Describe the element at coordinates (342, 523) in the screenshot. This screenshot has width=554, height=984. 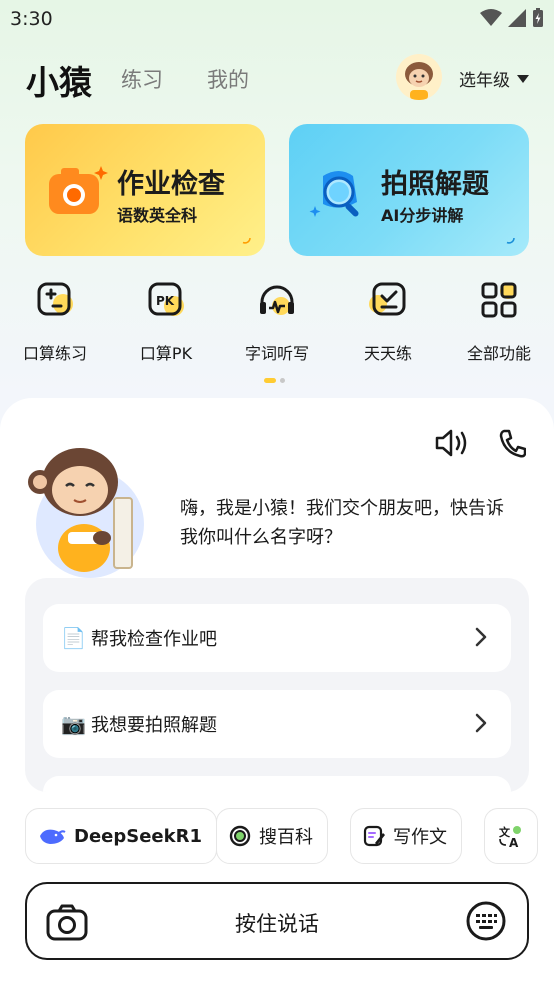
I see `greeting-text: 嗨，我是小猿！我们交个朋友吧，快告诉我你叫什么名字呀？` at that location.